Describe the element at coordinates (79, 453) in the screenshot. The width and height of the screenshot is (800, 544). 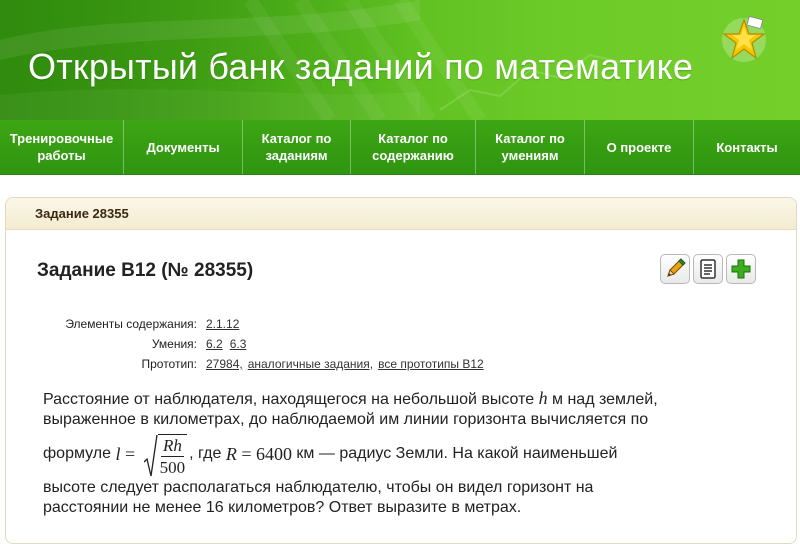
I see `problem-text-part: формуле` at that location.